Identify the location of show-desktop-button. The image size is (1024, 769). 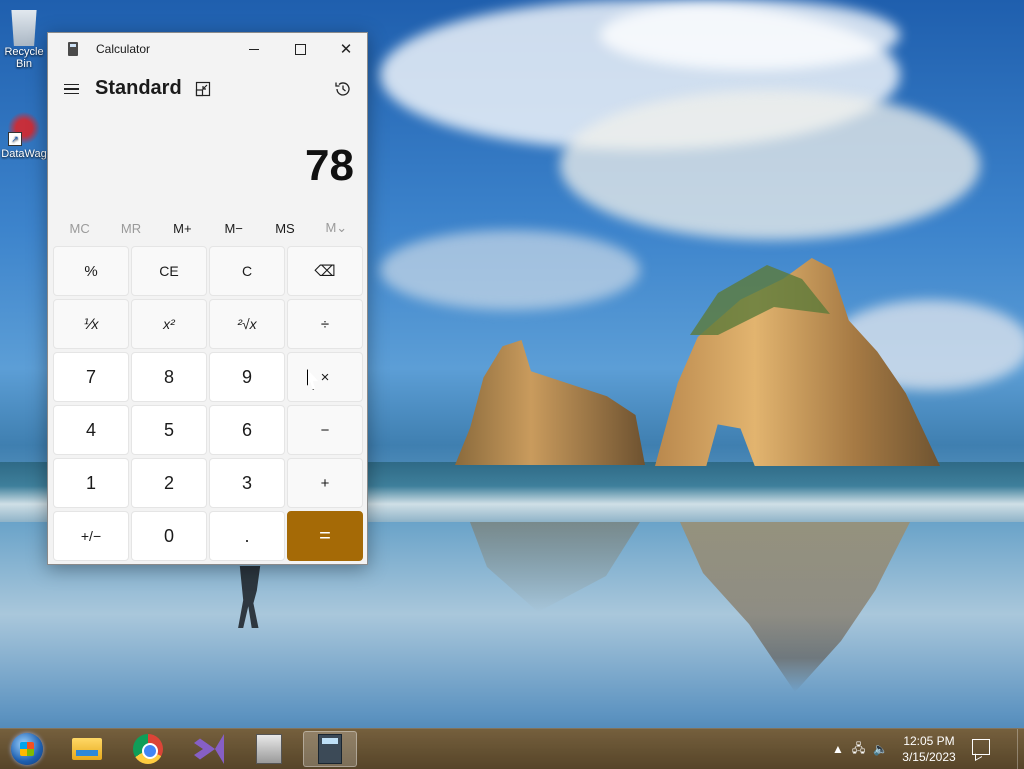
(1020, 749).